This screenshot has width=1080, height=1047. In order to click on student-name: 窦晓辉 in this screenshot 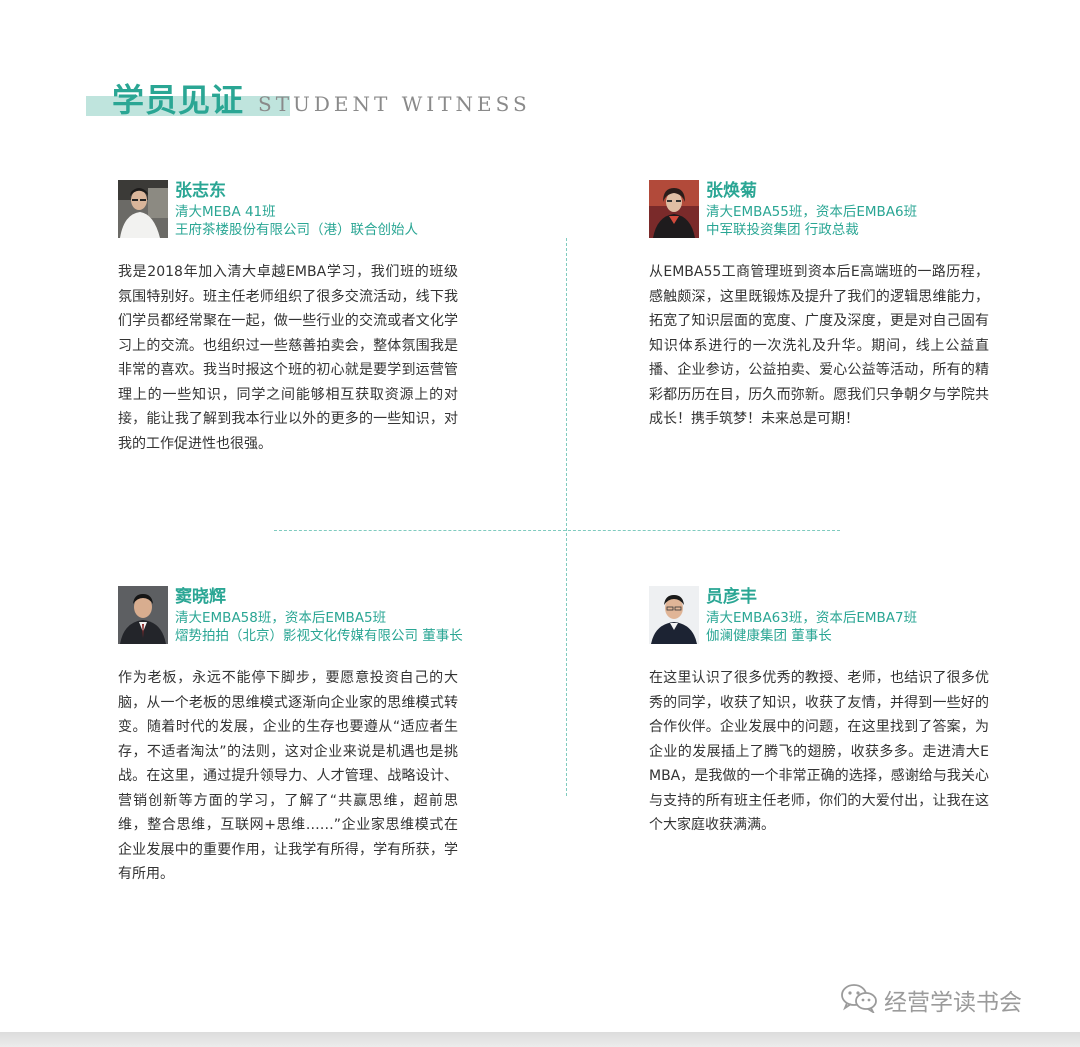, I will do `click(200, 597)`.